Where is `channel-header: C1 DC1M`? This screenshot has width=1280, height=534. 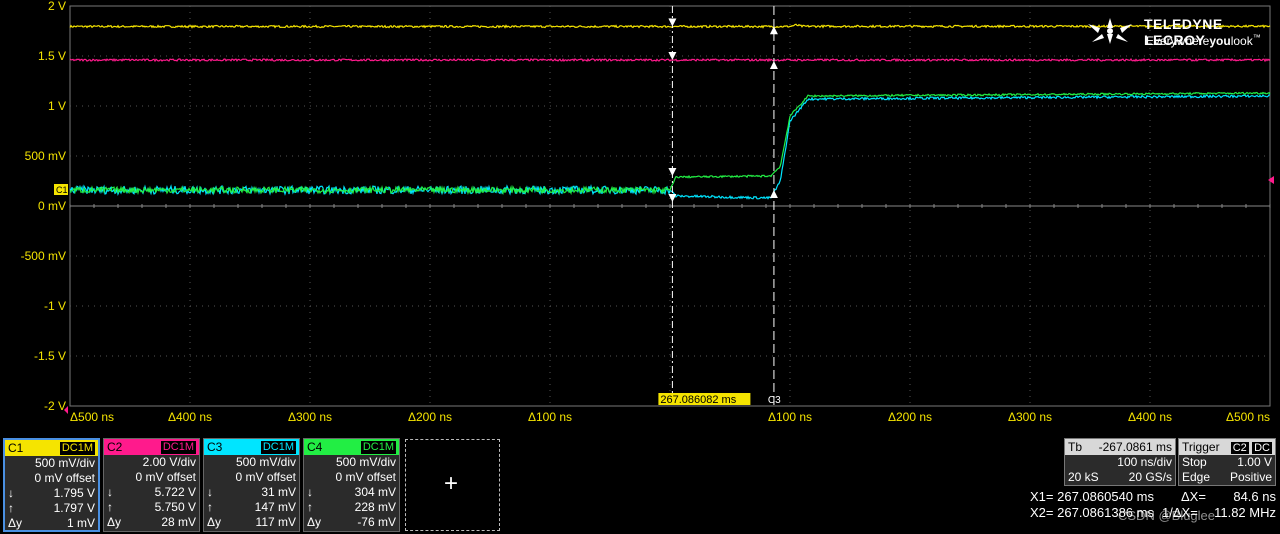 channel-header: C1 DC1M is located at coordinates (51, 448).